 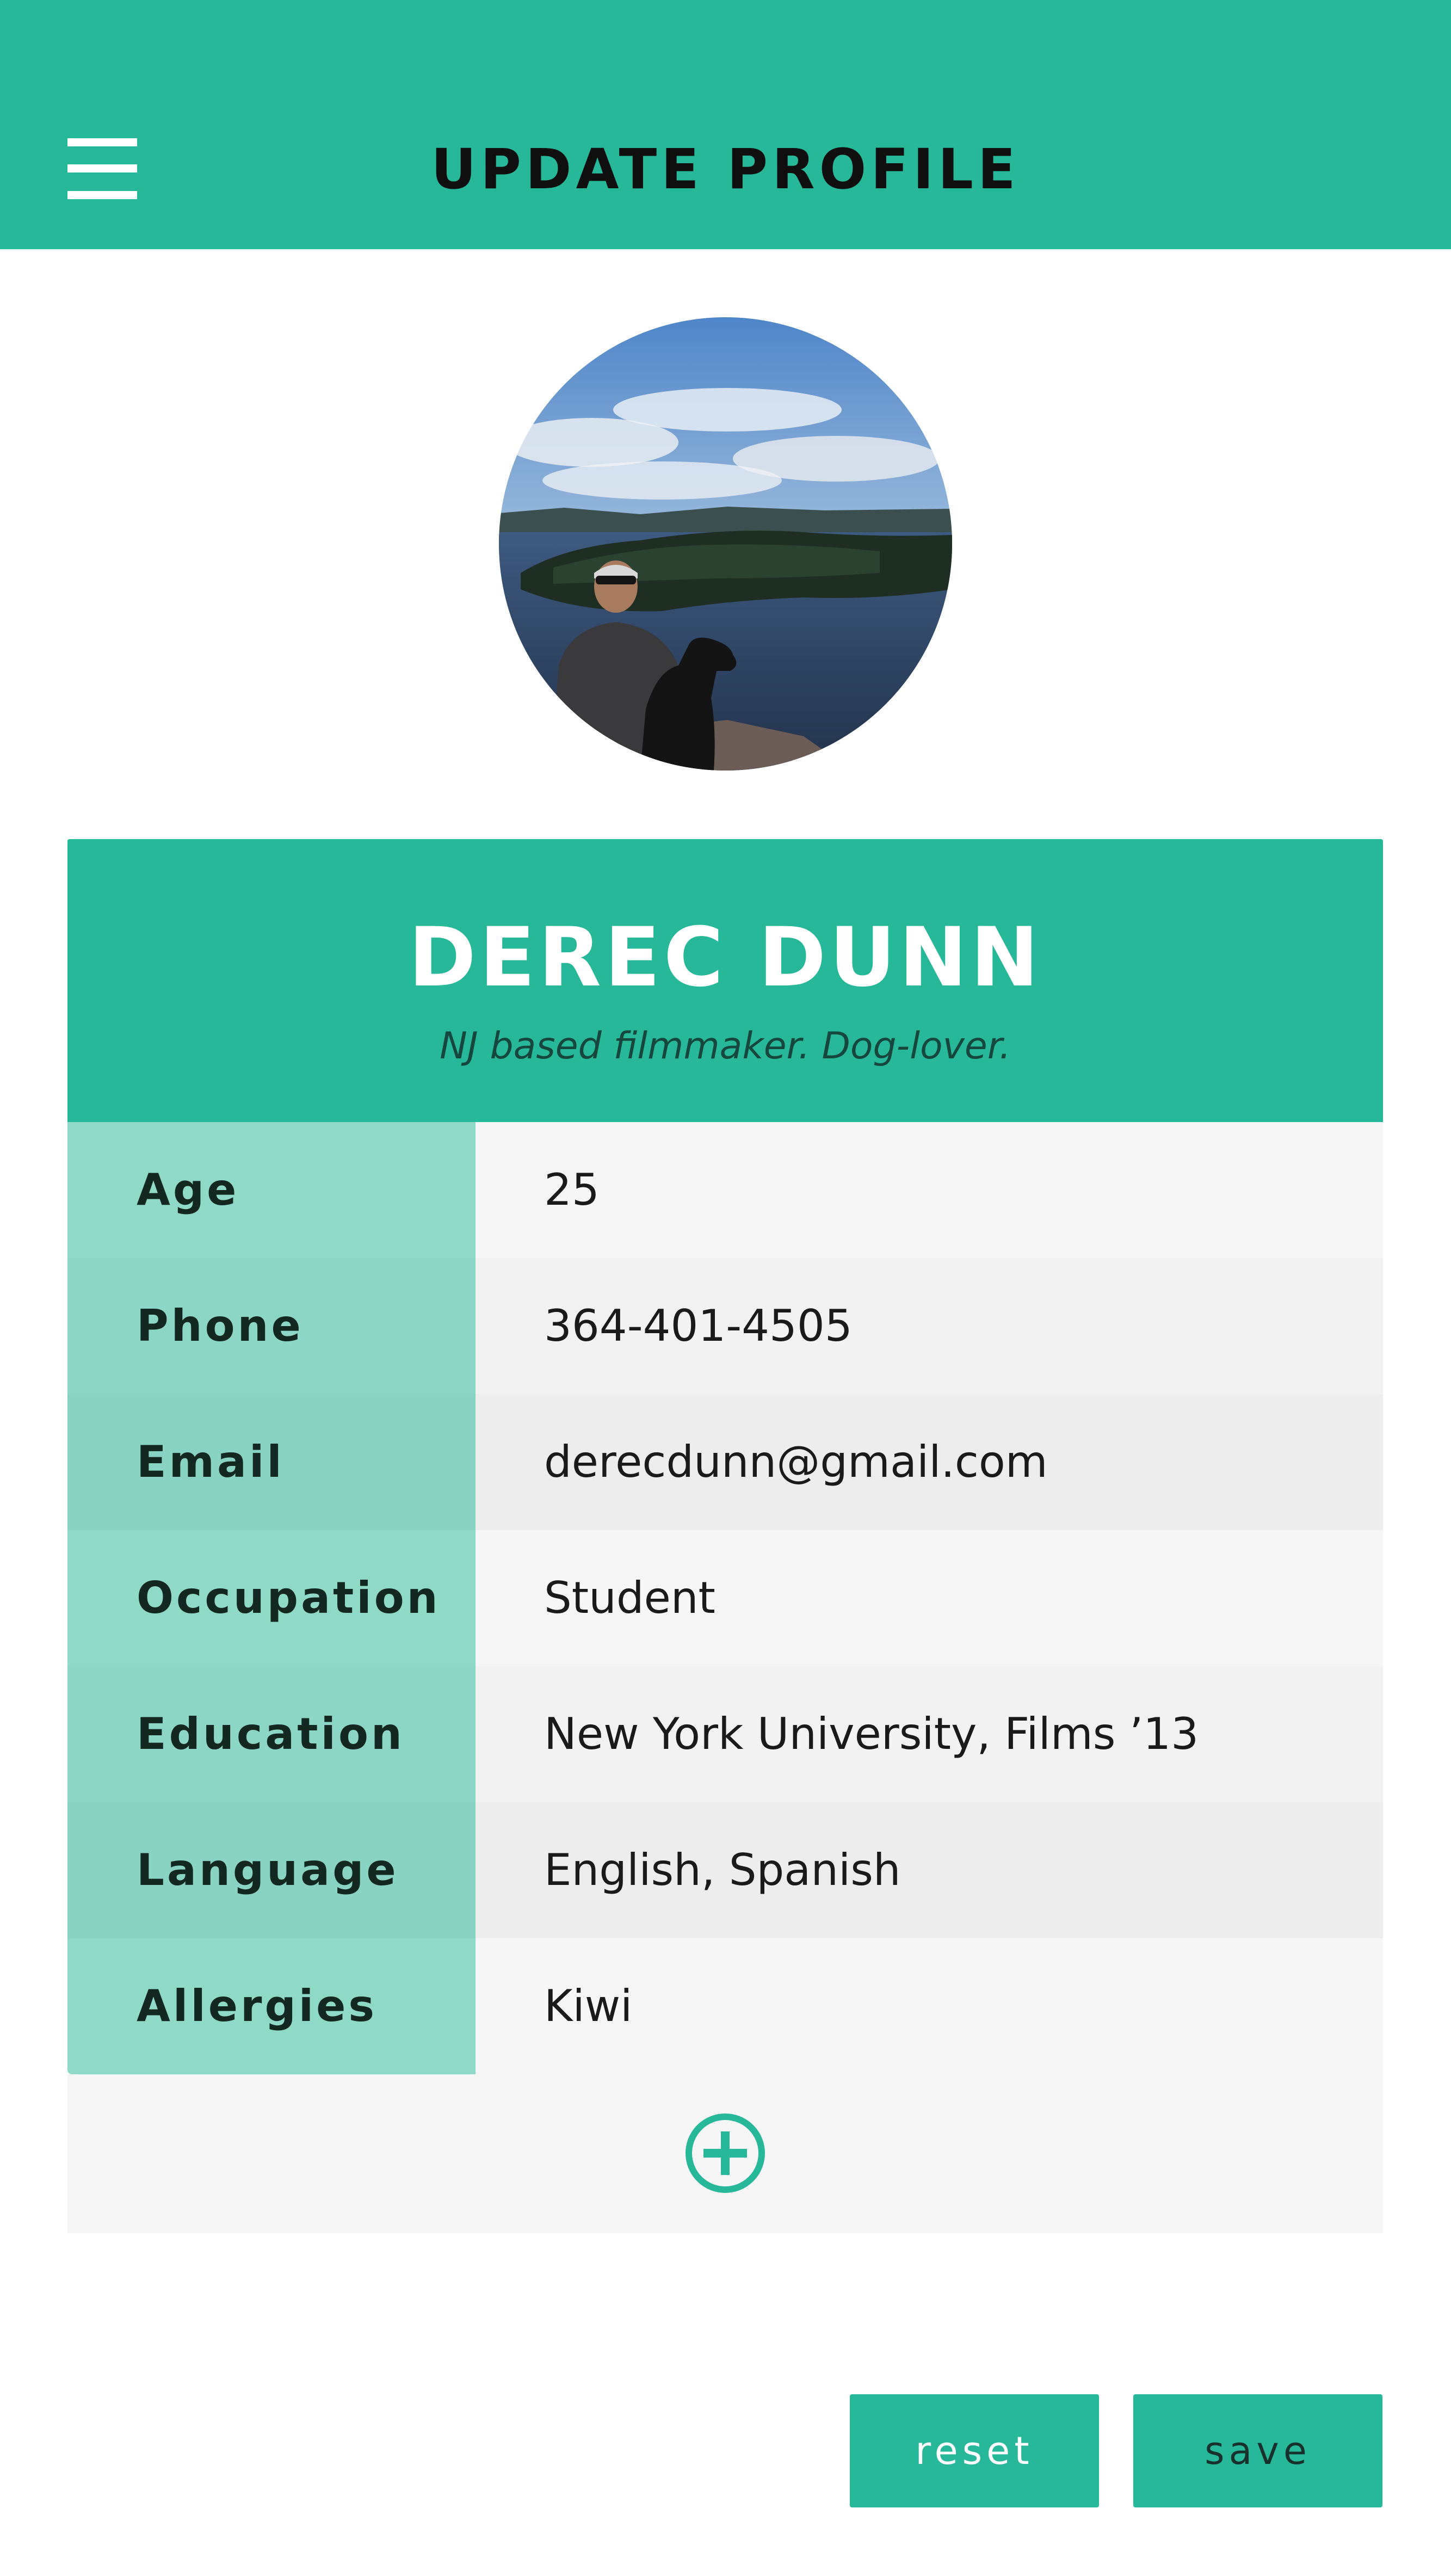 I want to click on detail-row-occupation: Occupation Student, so click(x=725, y=1598).